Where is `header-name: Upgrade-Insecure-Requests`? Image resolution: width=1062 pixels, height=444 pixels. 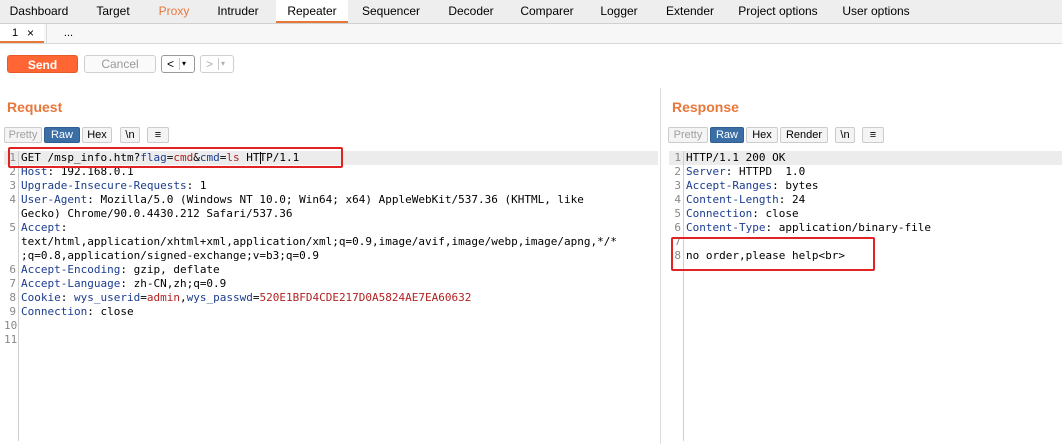
header-name: Upgrade-Insecure-Requests is located at coordinates (104, 185).